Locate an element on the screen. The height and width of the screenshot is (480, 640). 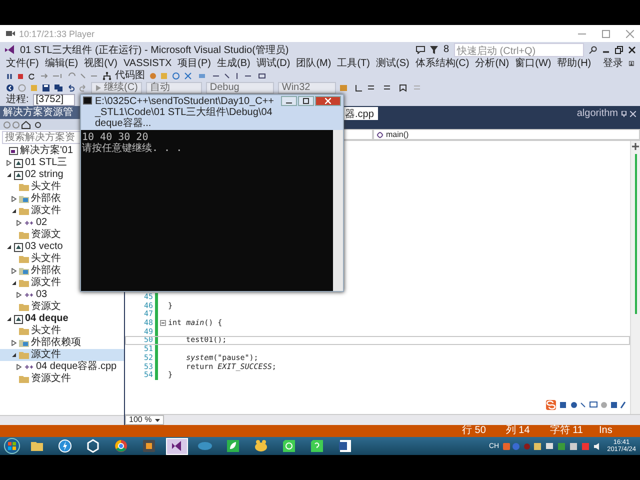
pin-icon is located at coordinates (624, 113).